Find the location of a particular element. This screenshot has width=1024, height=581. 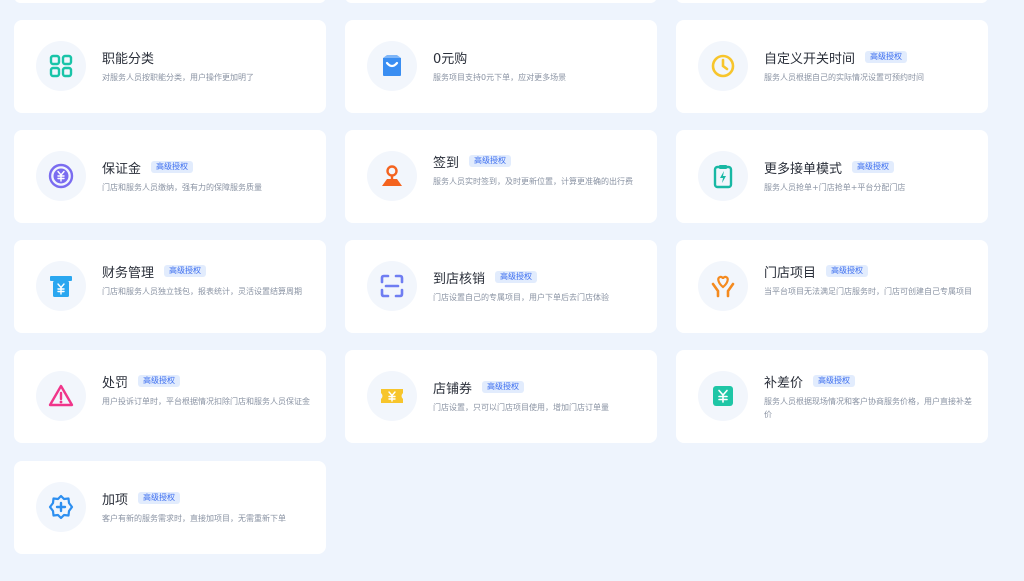

card-description: 服务人员根据现场情况和客户协商服务价格，用户直接补差价 is located at coordinates (868, 408).